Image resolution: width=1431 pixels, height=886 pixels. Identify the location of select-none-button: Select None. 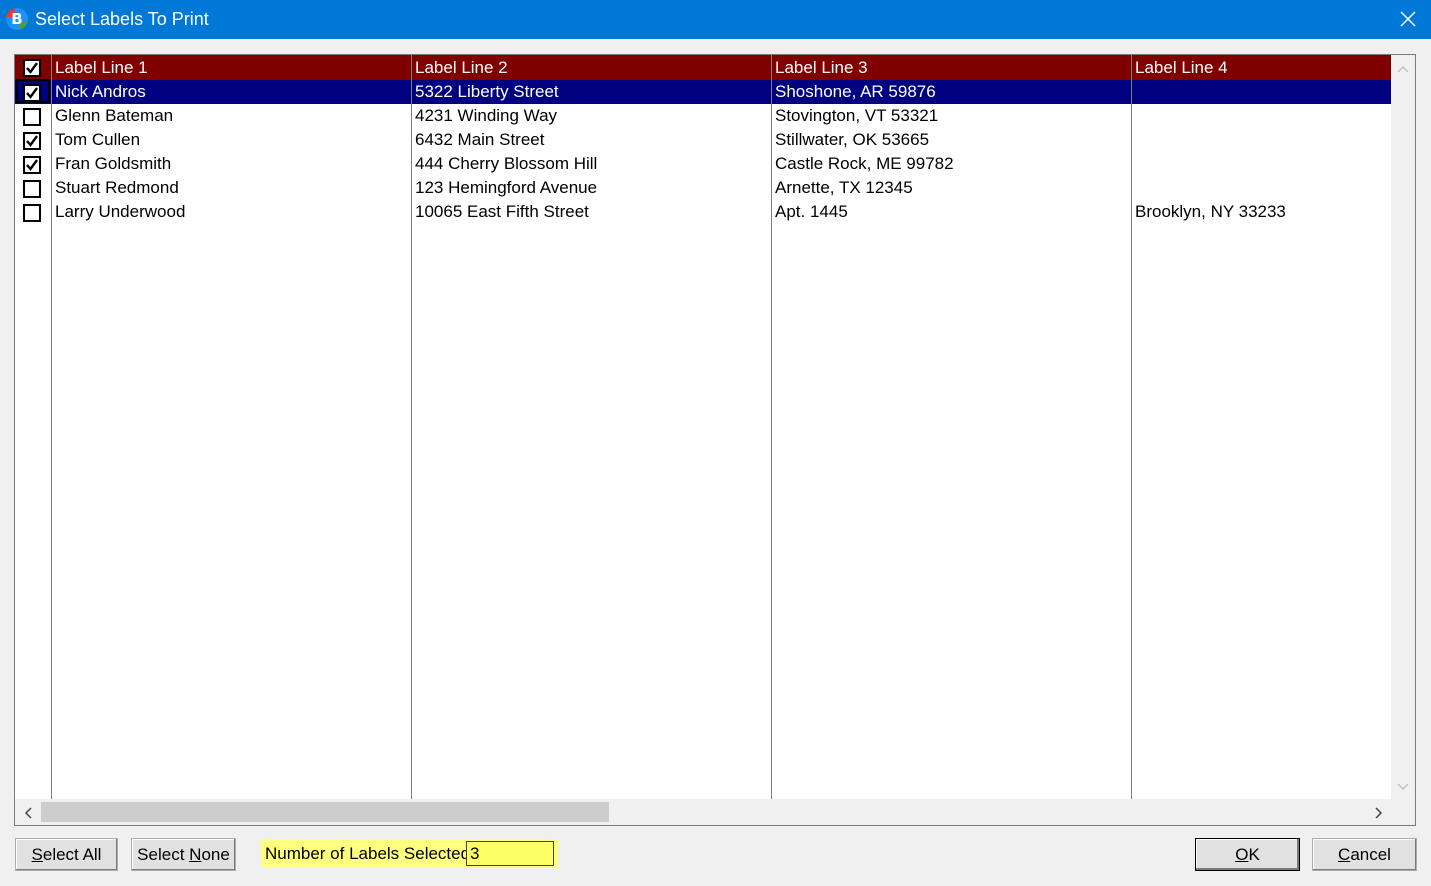
(183, 854).